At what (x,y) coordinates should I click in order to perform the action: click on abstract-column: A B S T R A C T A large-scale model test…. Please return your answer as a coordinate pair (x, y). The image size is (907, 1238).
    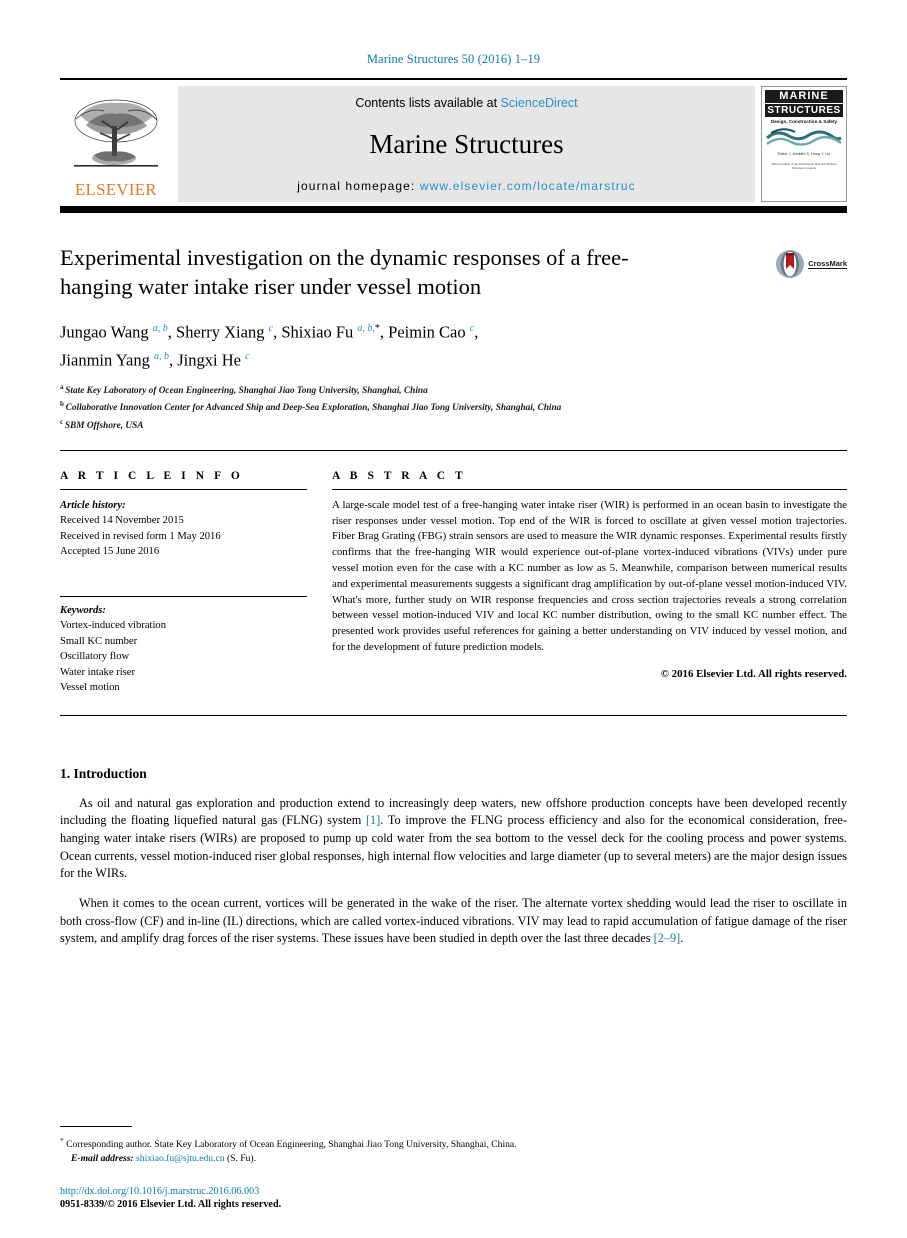
    Looking at the image, I should click on (589, 583).